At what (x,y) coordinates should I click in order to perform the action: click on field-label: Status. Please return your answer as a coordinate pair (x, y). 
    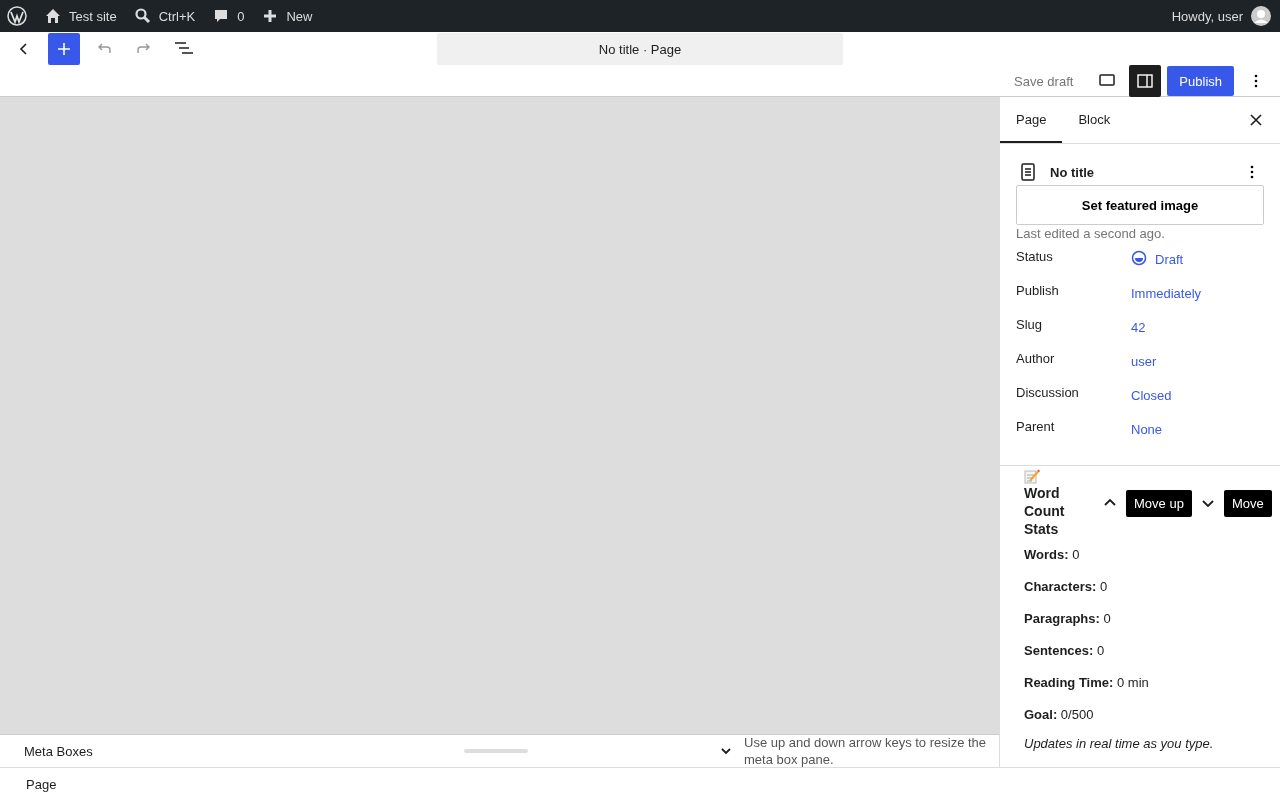
    Looking at the image, I should click on (1035, 256).